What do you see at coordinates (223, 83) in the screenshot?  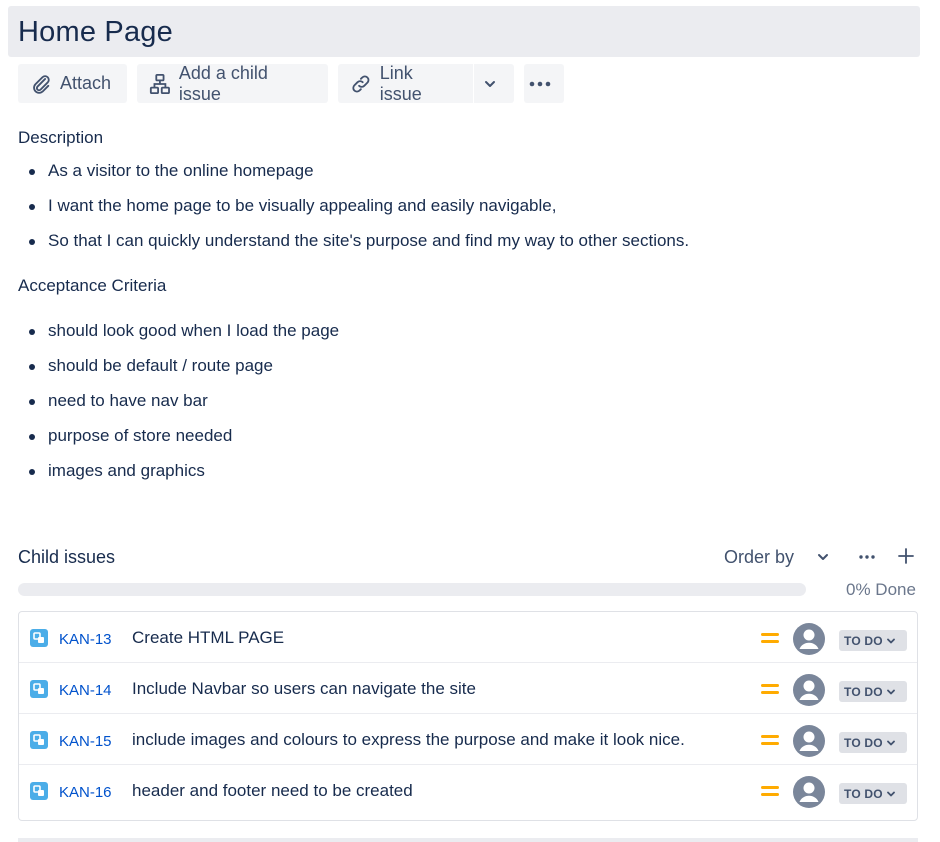 I see `add-child-label: Add a child issue` at bounding box center [223, 83].